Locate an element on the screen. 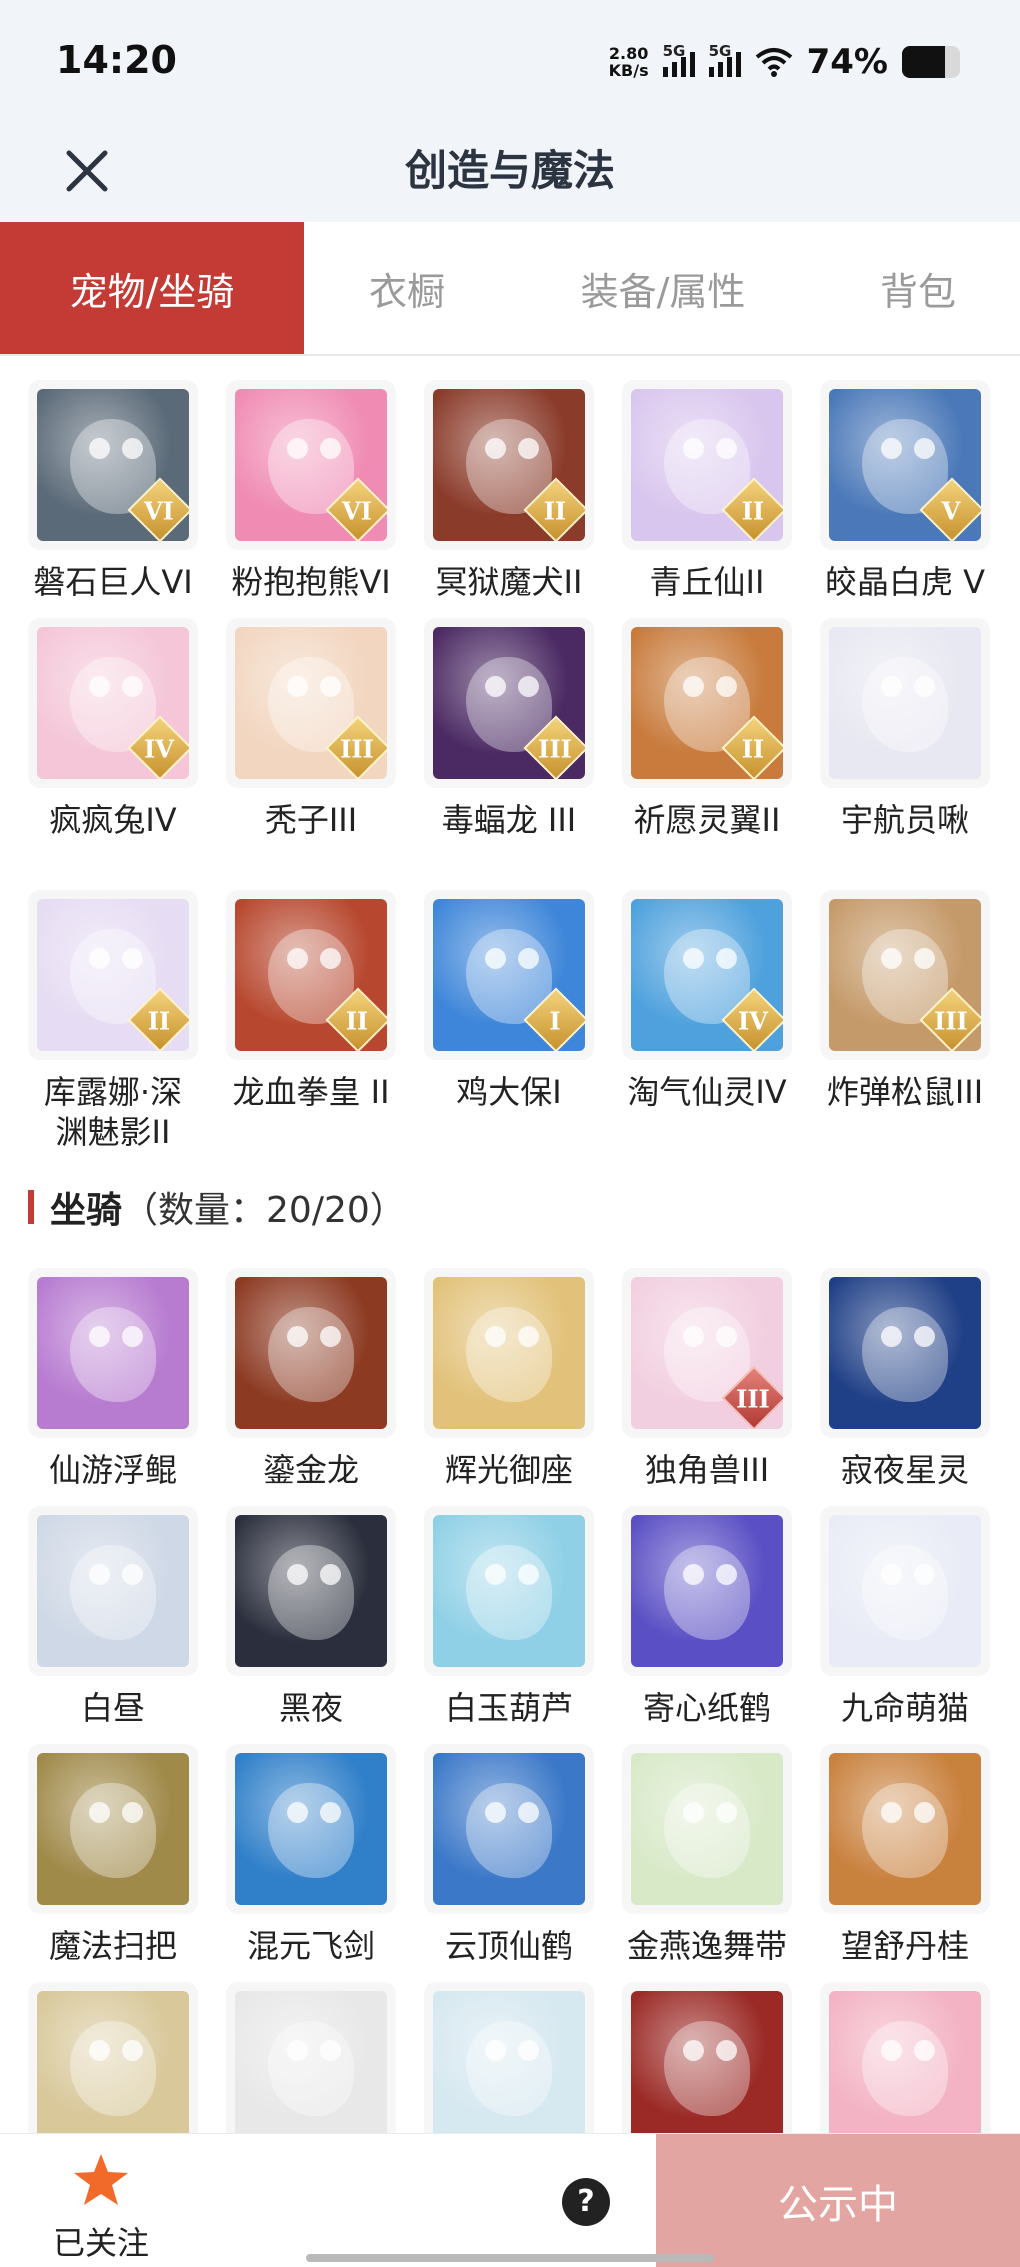  mount-card: 寄心纸鹤 is located at coordinates (707, 1625).